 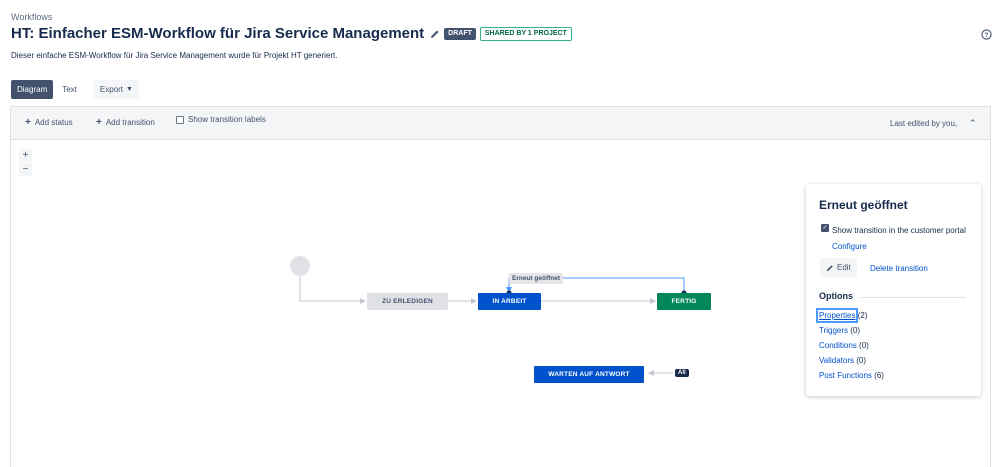 I want to click on status-in-progress: IN ARBEIT, so click(x=509, y=301).